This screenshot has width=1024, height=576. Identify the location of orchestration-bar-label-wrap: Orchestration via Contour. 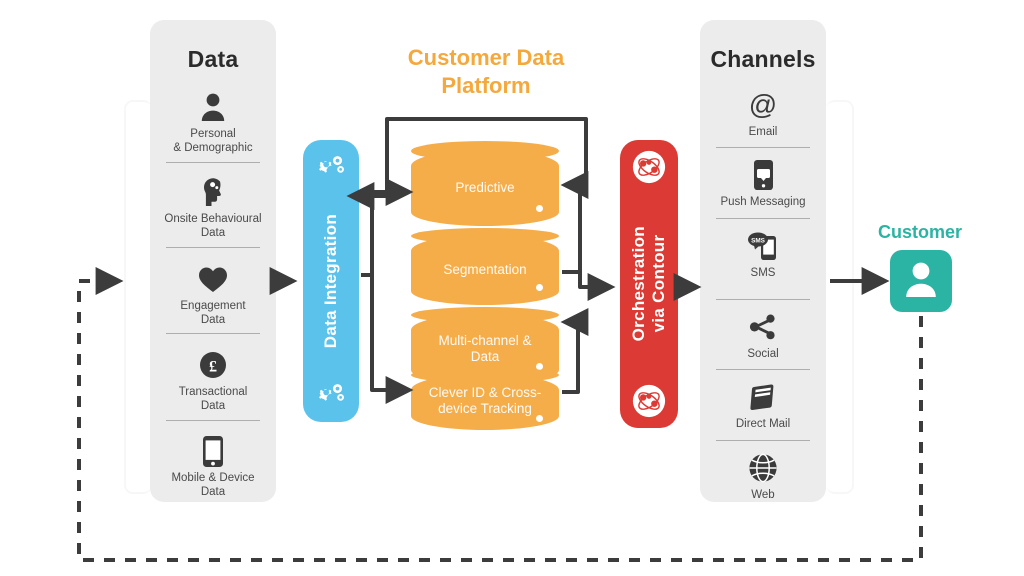
(649, 284).